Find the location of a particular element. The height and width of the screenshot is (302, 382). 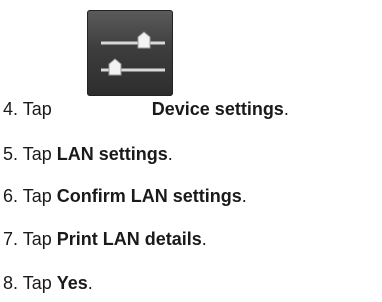

step-number: 8. is located at coordinates (11, 283).